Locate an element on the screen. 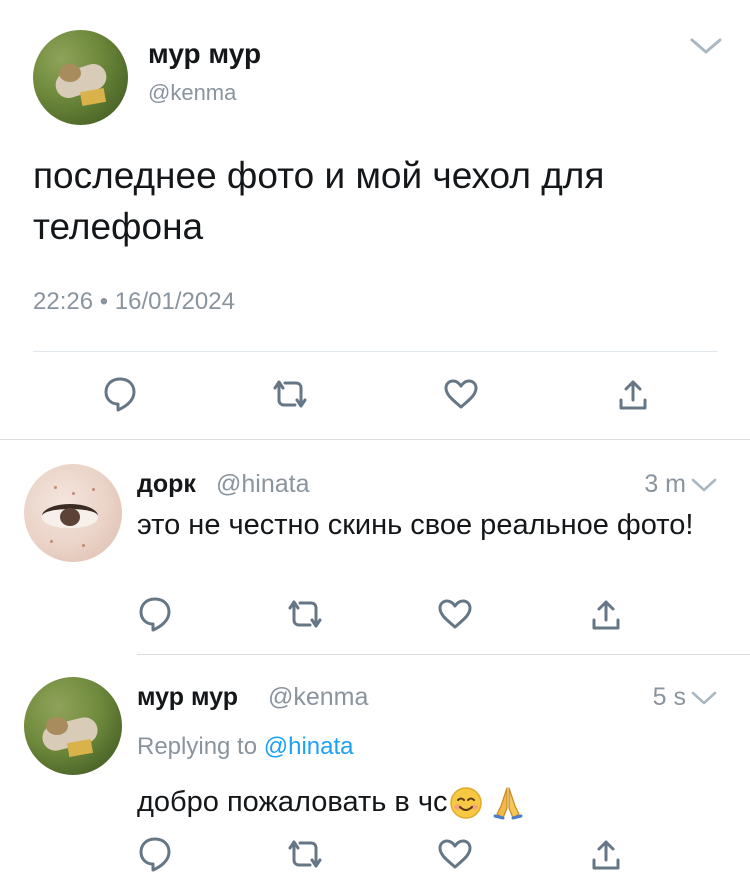  folded-hands-emoji is located at coordinates (508, 803).